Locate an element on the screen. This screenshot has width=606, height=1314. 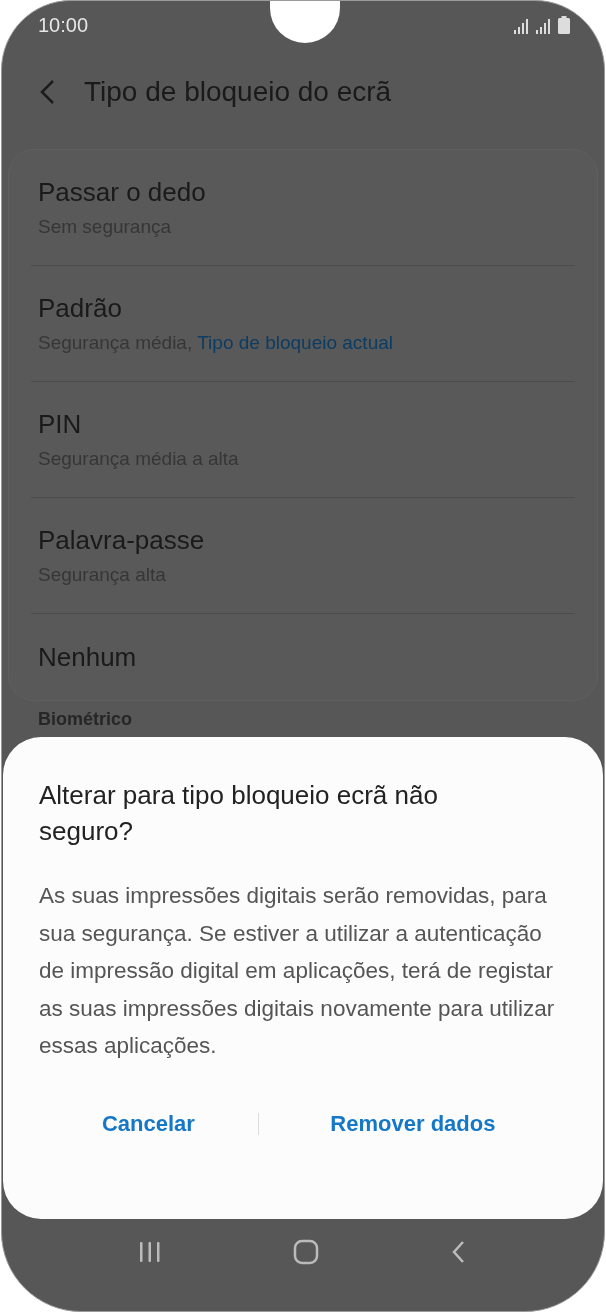
recent-apps-icon is located at coordinates (150, 1252).